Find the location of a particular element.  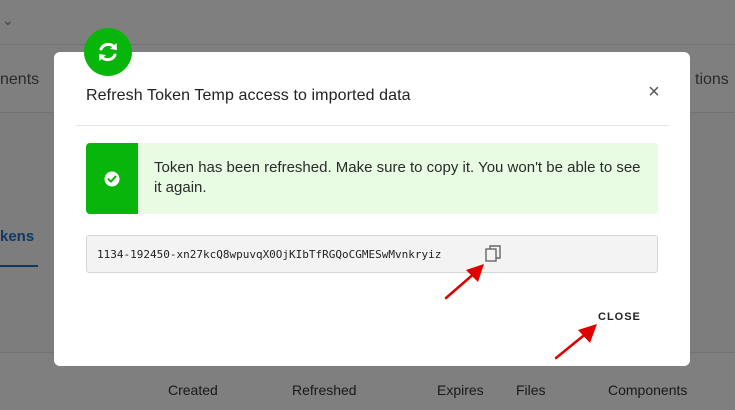

annotation-arrow-copy is located at coordinates (464, 282).